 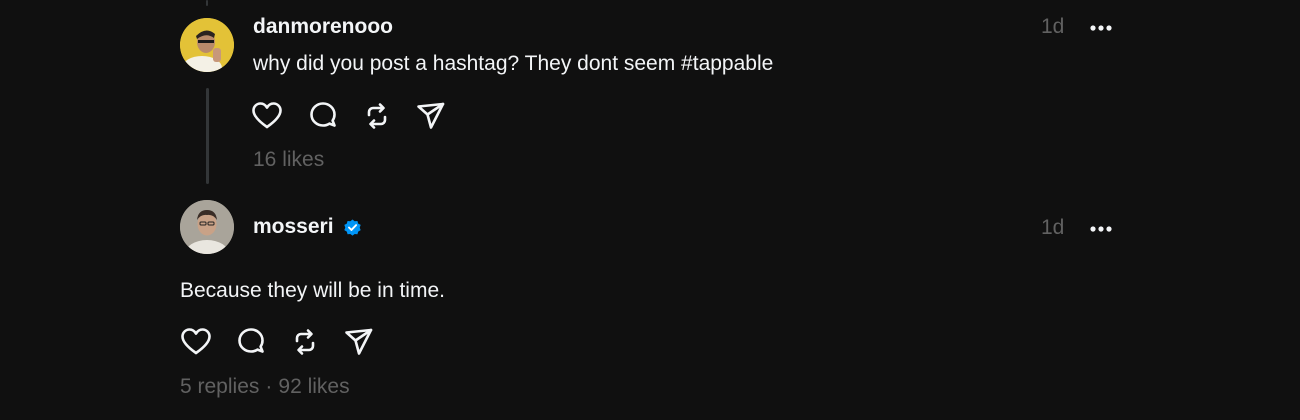 I want to click on post-timestamp: 1d, so click(x=1053, y=227).